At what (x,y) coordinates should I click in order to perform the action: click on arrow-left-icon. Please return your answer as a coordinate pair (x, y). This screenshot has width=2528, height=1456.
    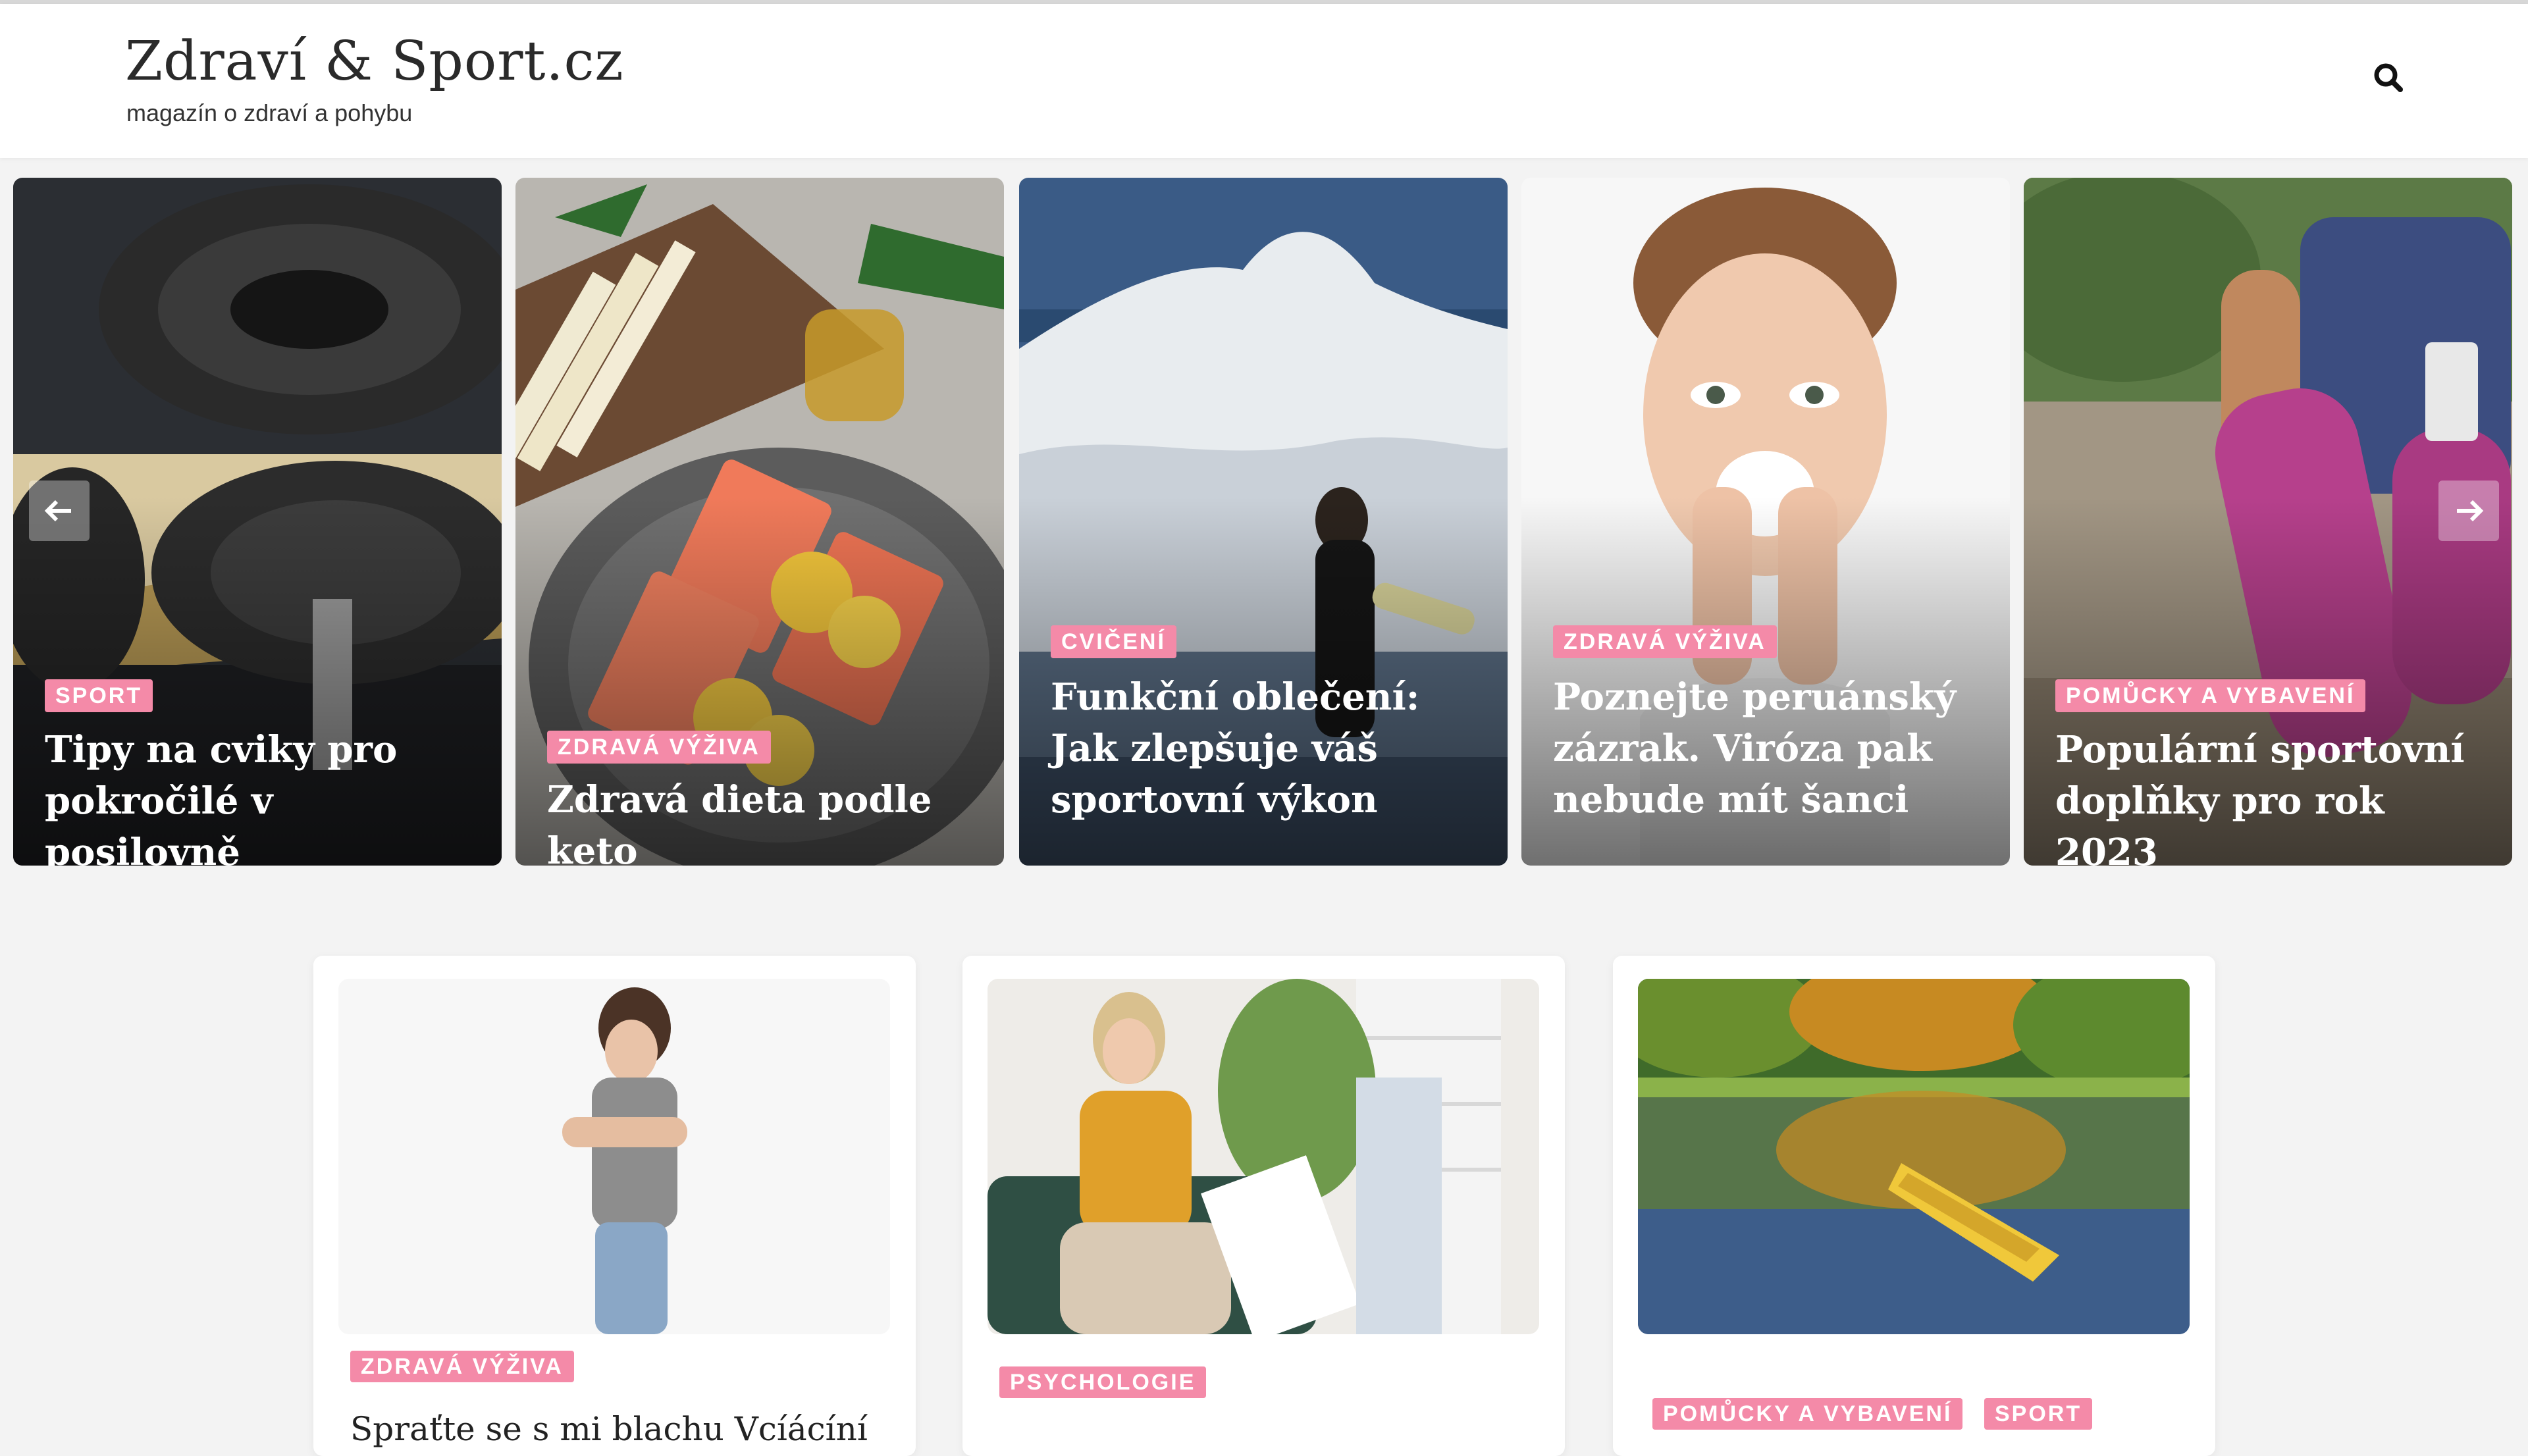
    Looking at the image, I should click on (57, 511).